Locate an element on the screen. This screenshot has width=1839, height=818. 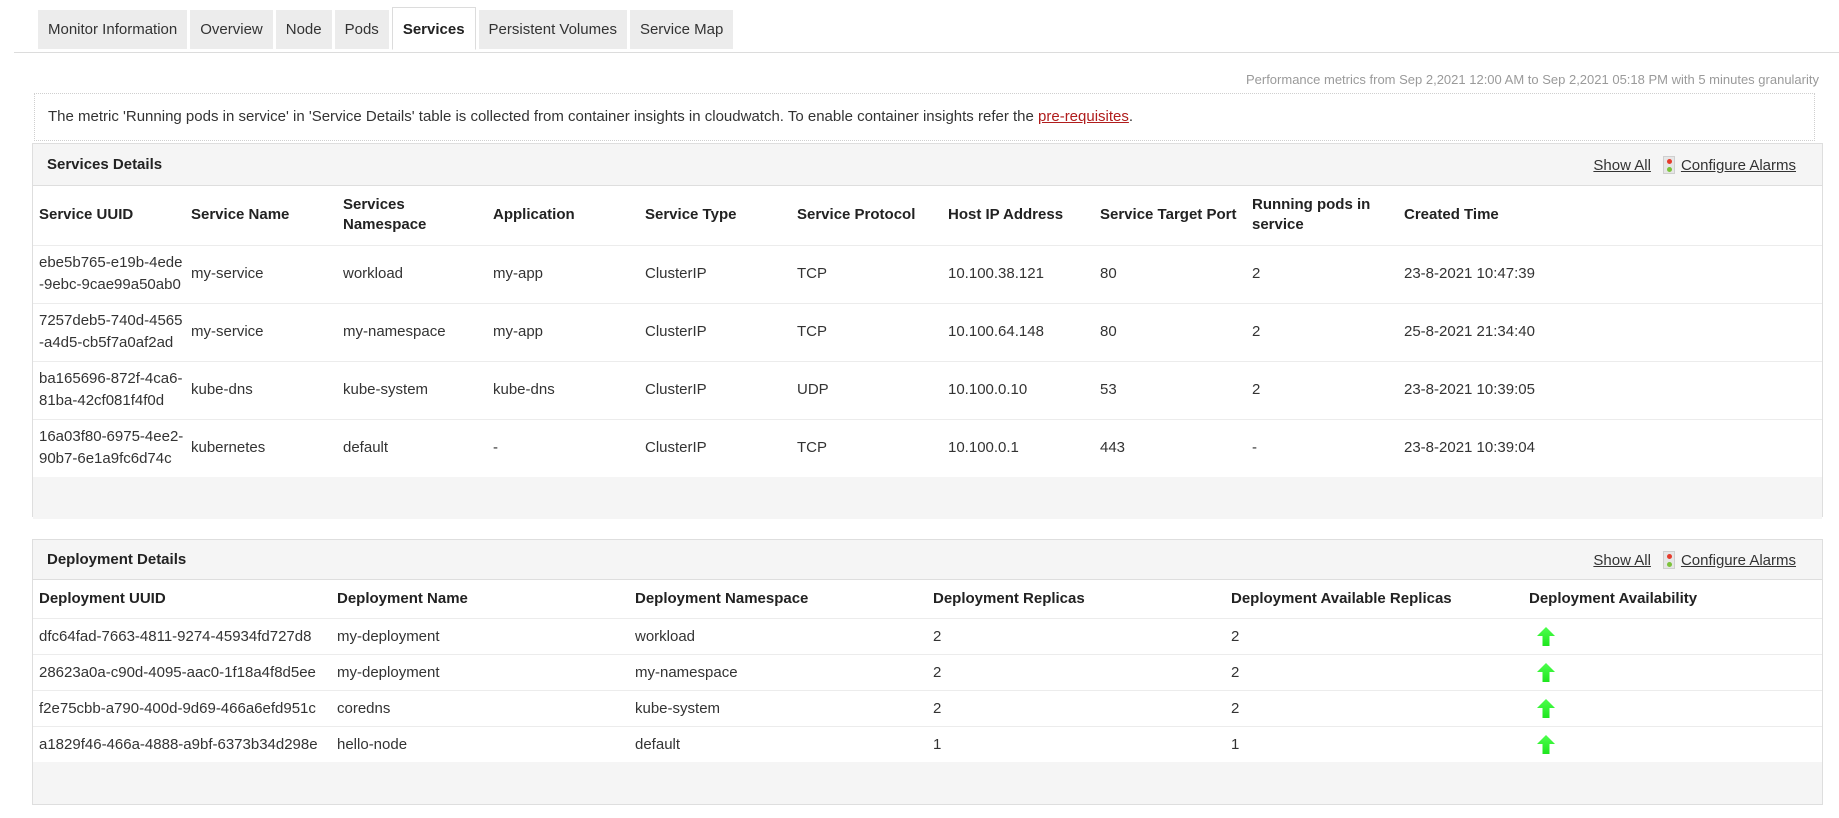
deployment-uuid-cell: dfc64fad-7663-4811-9274-45934fd727d8 is located at coordinates (182, 635).